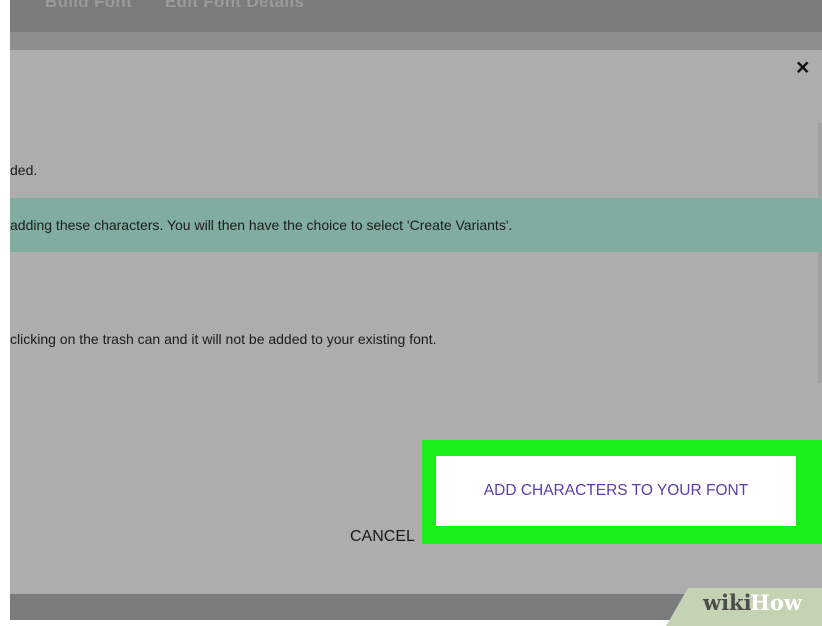 This screenshot has height=626, width=822. Describe the element at coordinates (616, 491) in the screenshot. I see `add-characters-button: ADD CHARACTERS TO YOUR FONT` at that location.